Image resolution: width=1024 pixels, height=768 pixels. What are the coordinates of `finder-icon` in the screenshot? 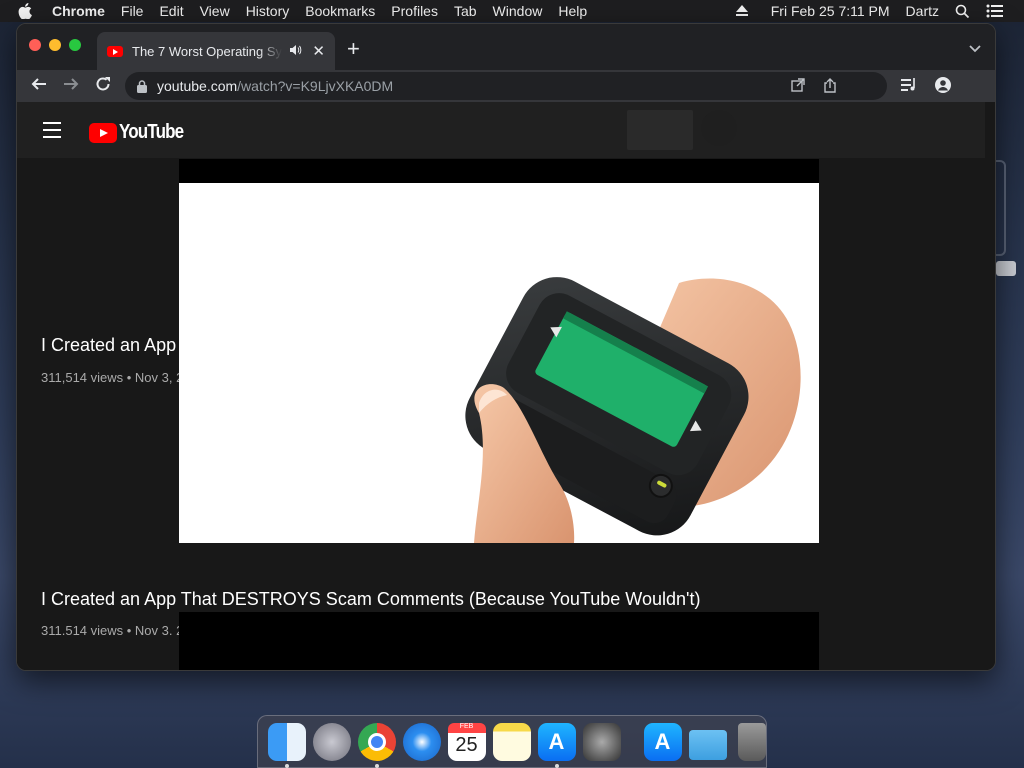 It's located at (286, 745).